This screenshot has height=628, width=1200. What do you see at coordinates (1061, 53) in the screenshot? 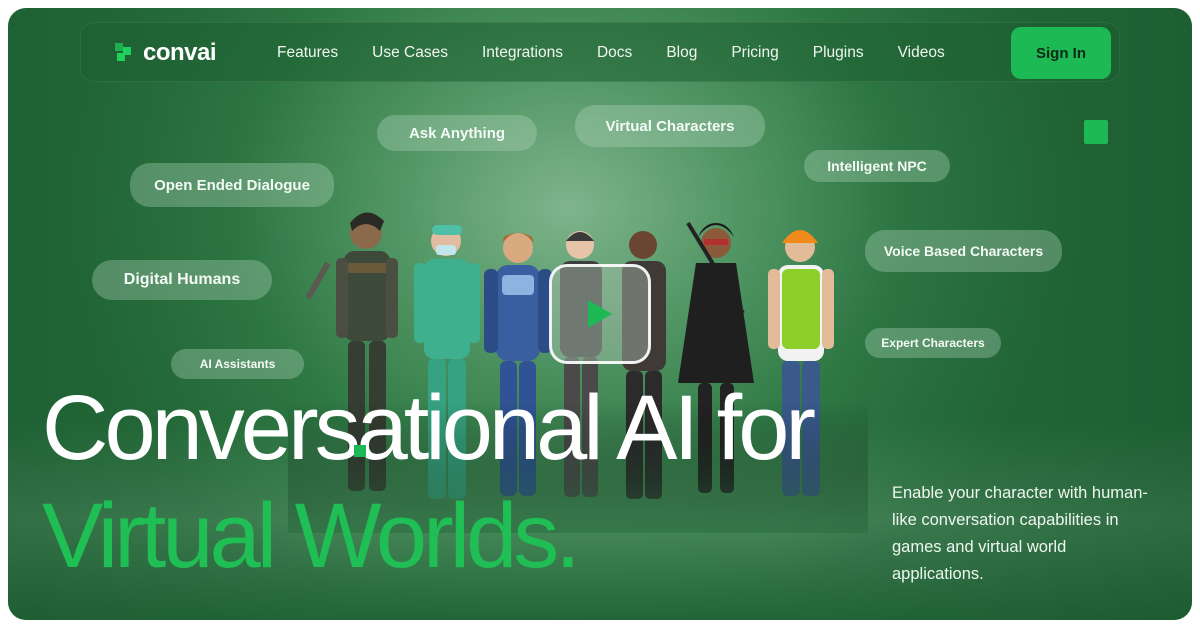
I see `sign-in-button: Sign In` at bounding box center [1061, 53].